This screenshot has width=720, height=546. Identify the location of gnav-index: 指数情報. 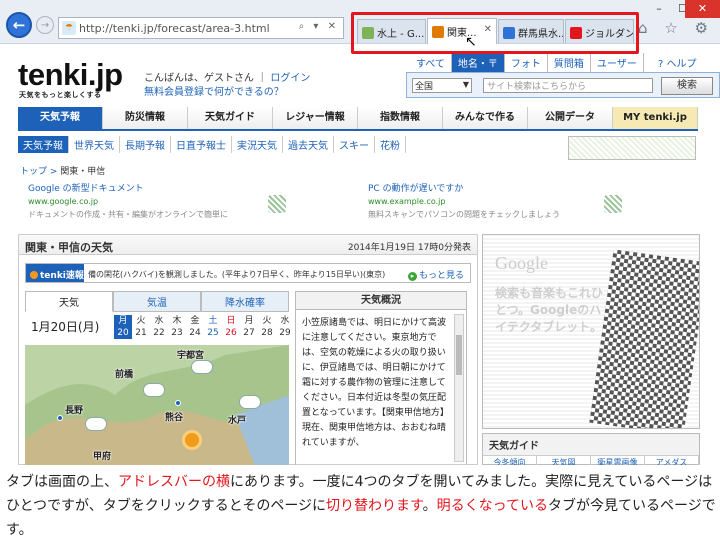
(400, 118).